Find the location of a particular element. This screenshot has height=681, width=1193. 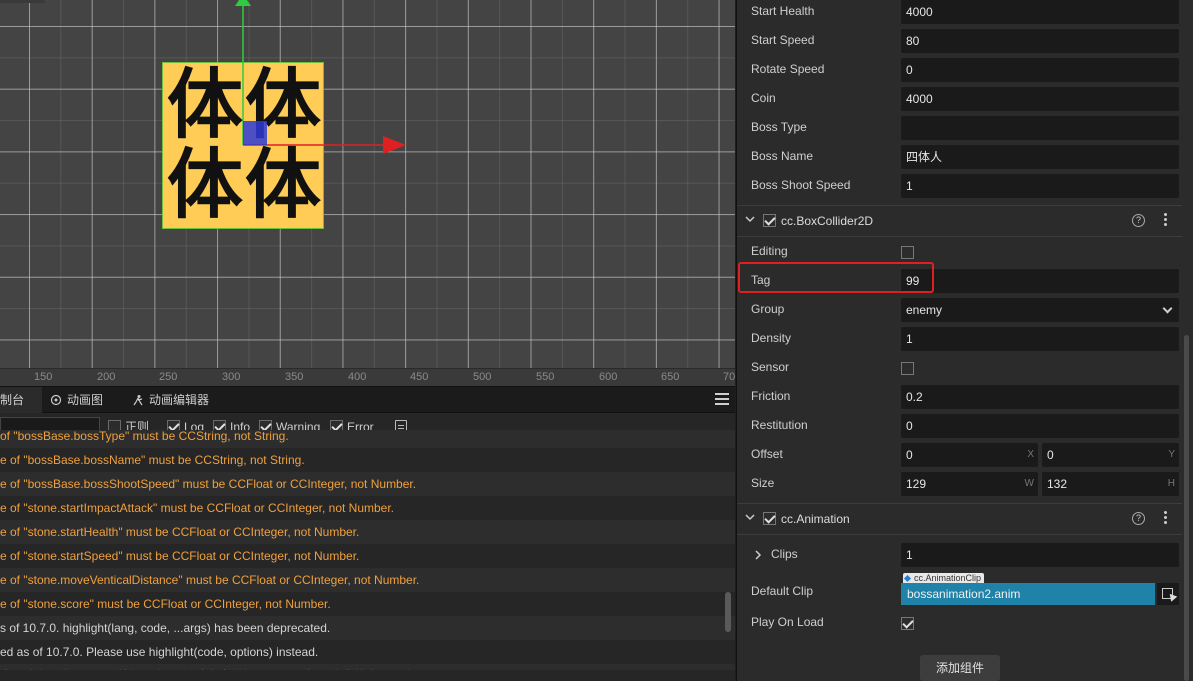

prop-row: Coin 4000 is located at coordinates (959, 99).